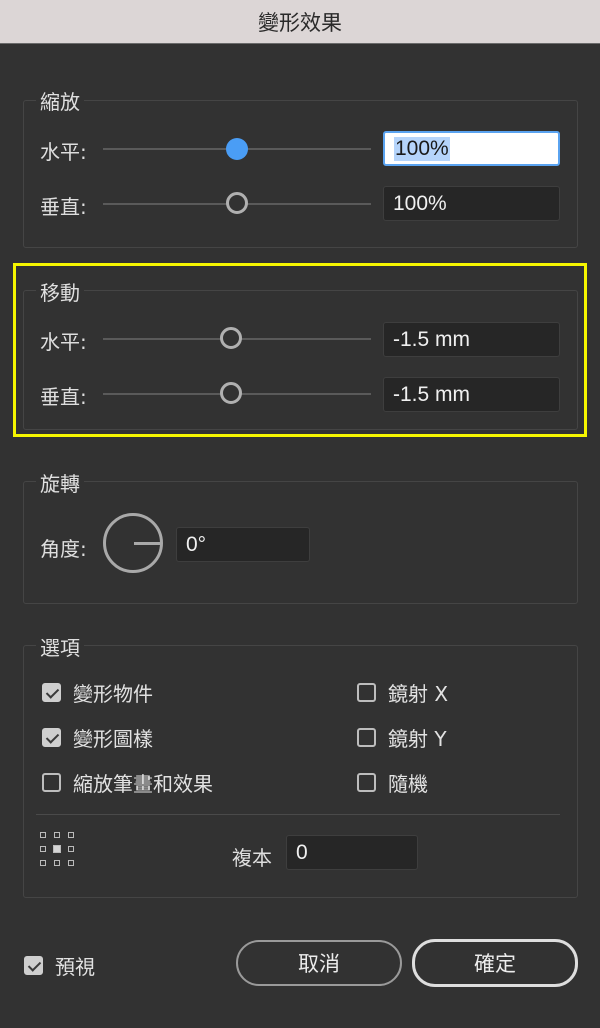  I want to click on transform-patterns-checkbox: 變形圖樣, so click(97, 737).